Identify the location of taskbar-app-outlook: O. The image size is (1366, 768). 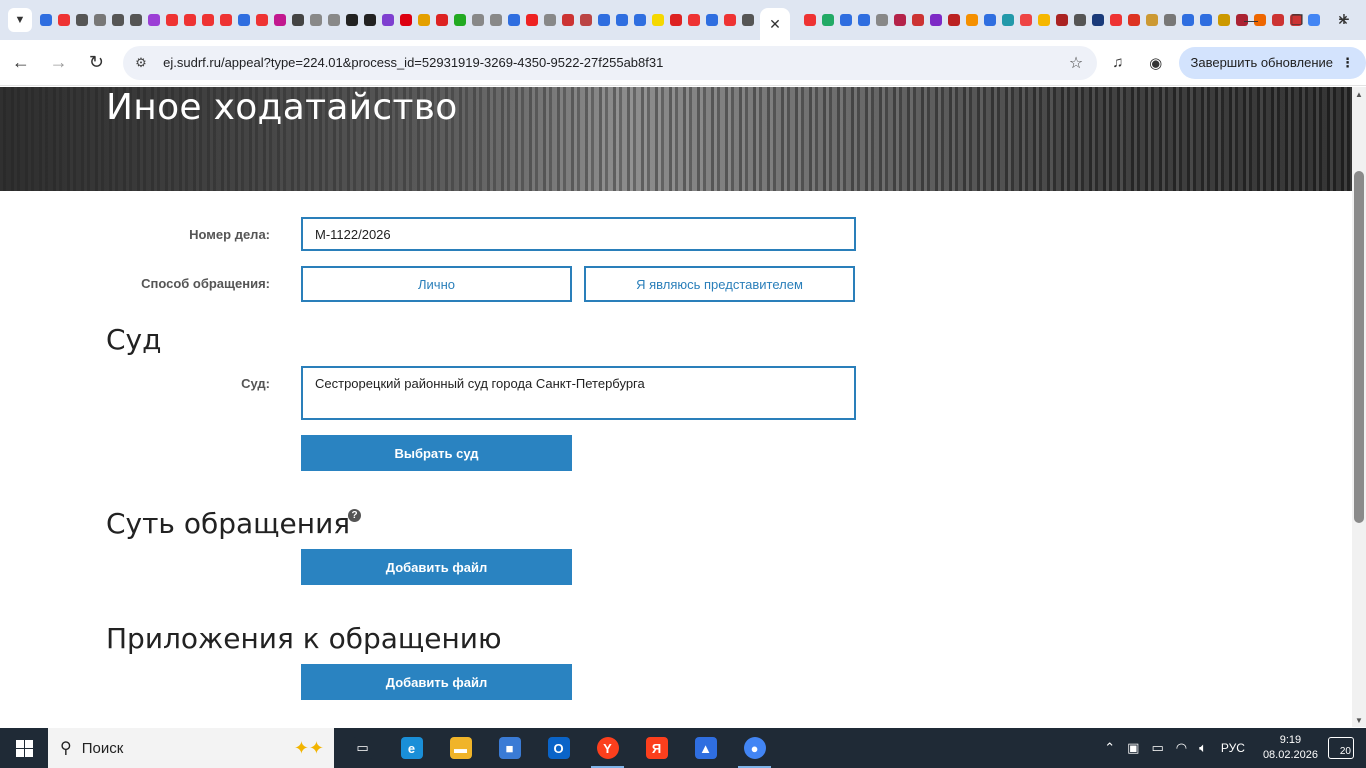
(558, 748).